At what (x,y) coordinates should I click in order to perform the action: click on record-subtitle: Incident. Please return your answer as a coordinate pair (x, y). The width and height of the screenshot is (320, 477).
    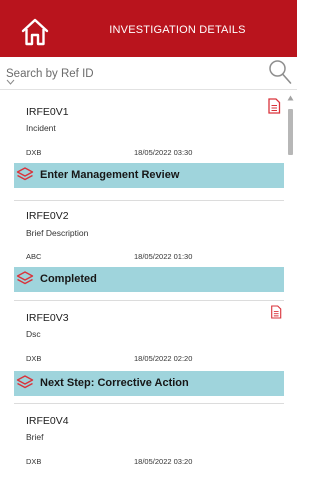
    Looking at the image, I should click on (41, 128).